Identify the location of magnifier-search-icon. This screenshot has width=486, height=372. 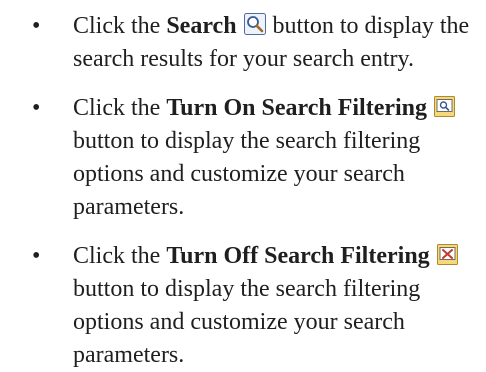
(254, 24).